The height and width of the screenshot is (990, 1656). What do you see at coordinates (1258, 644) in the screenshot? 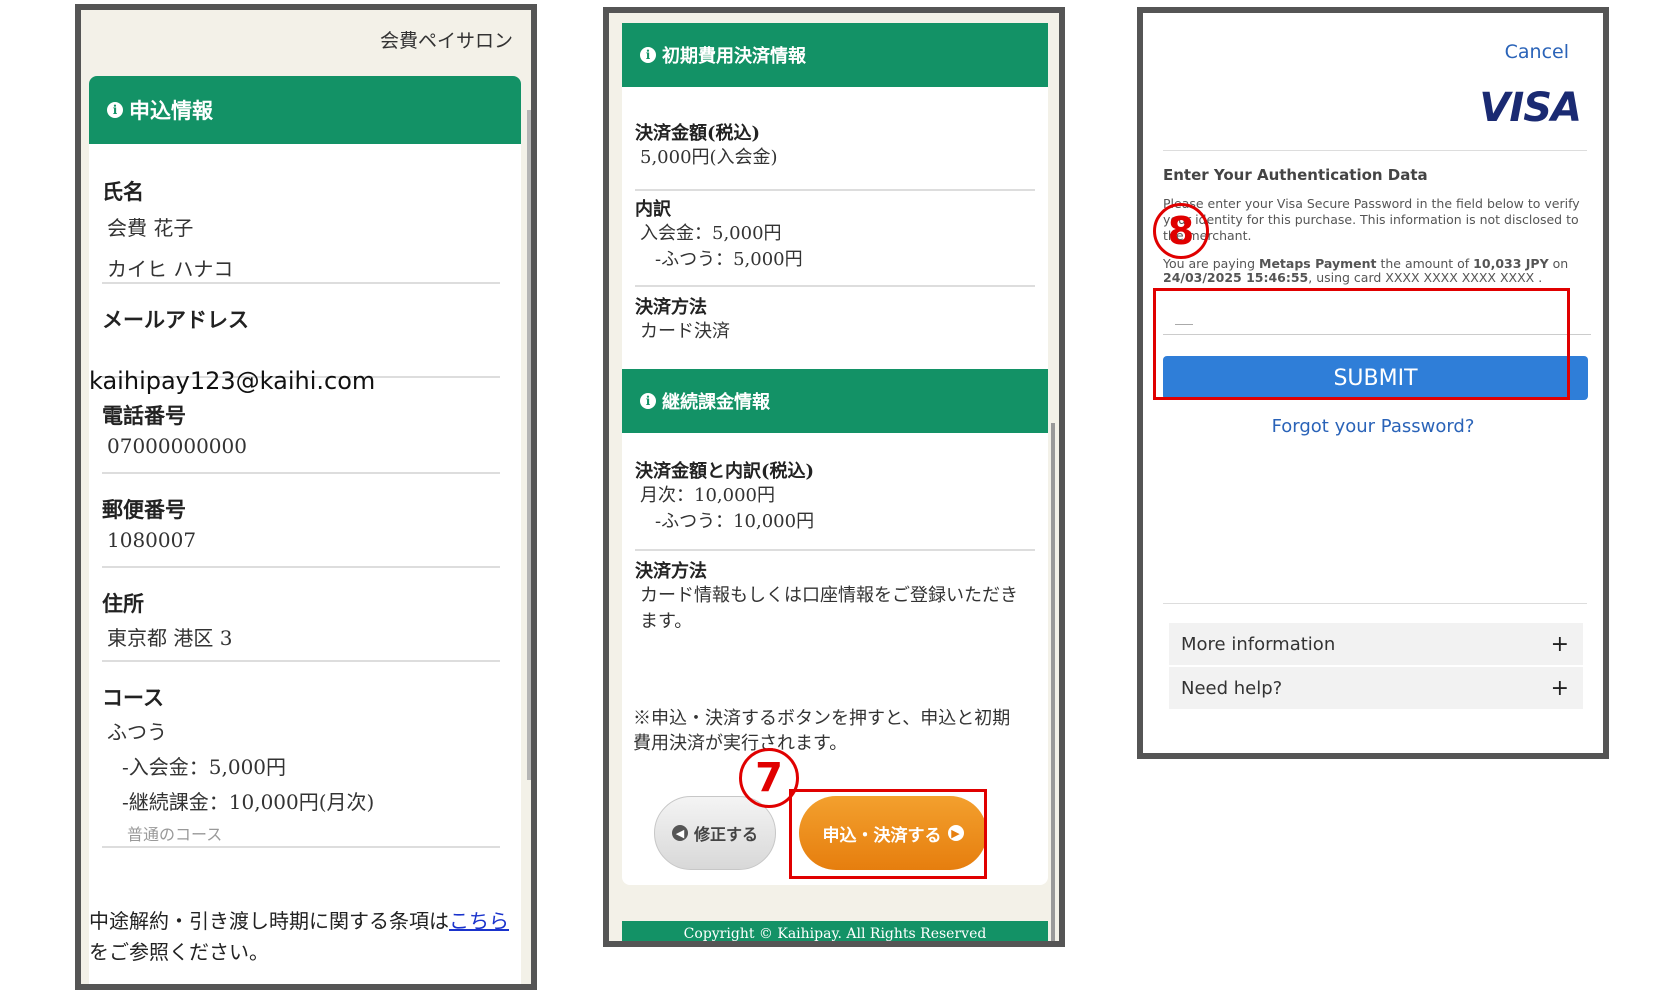
I see `more-information-label: More information` at bounding box center [1258, 644].